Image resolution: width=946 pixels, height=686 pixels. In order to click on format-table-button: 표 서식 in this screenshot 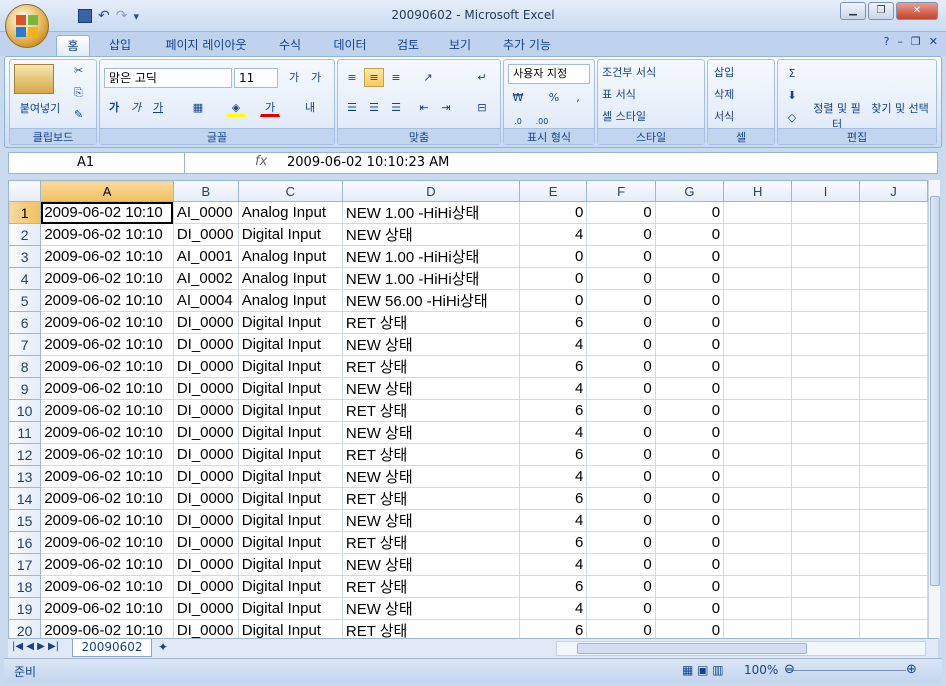, I will do `click(619, 94)`.